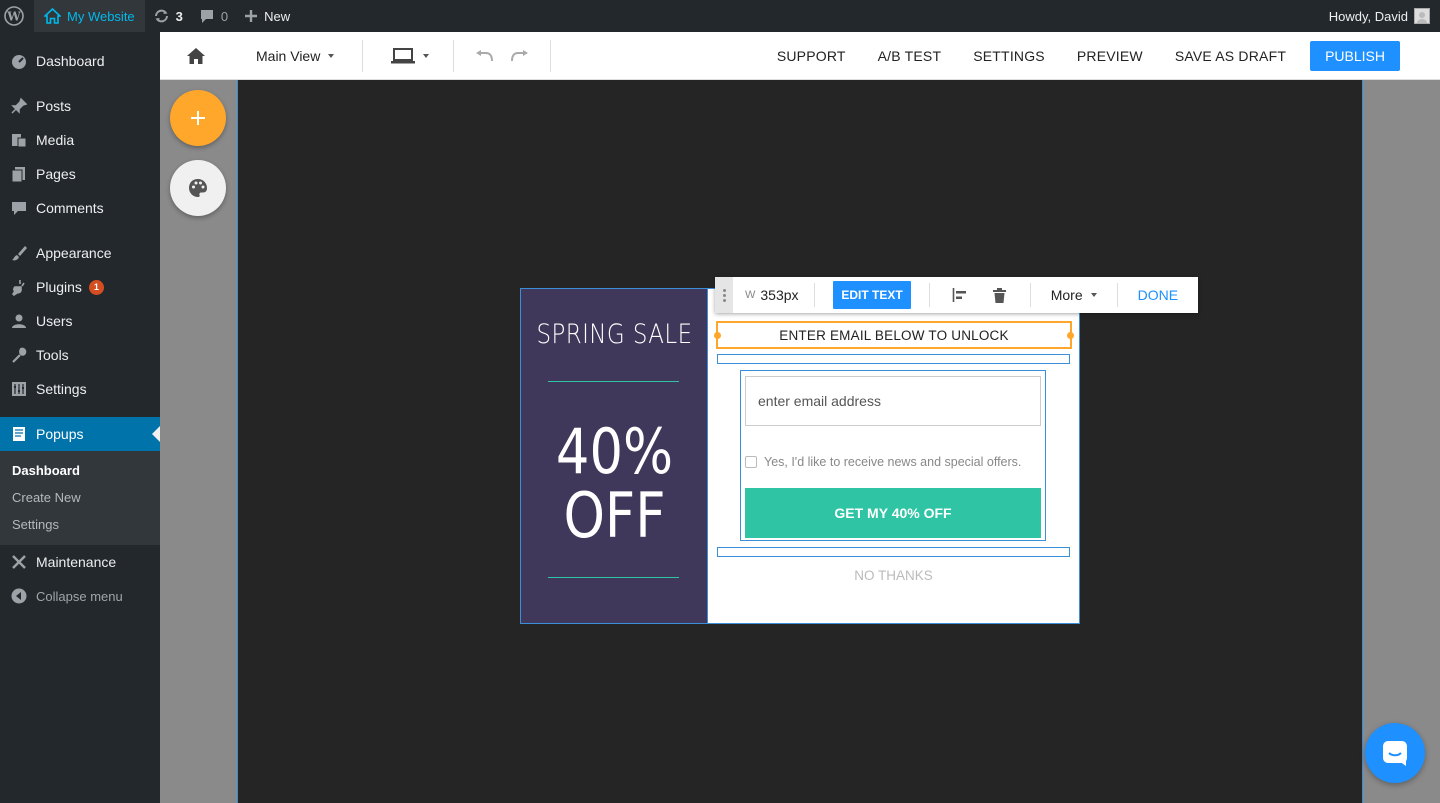 This screenshot has width=1440, height=803. What do you see at coordinates (19, 253) in the screenshot?
I see `brush-icon` at bounding box center [19, 253].